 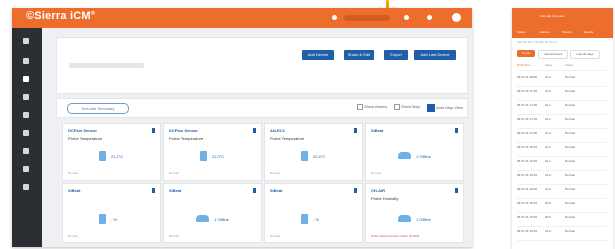 What do you see at coordinates (378, 190) in the screenshot?
I see `card-title: CH-AIR` at bounding box center [378, 190].